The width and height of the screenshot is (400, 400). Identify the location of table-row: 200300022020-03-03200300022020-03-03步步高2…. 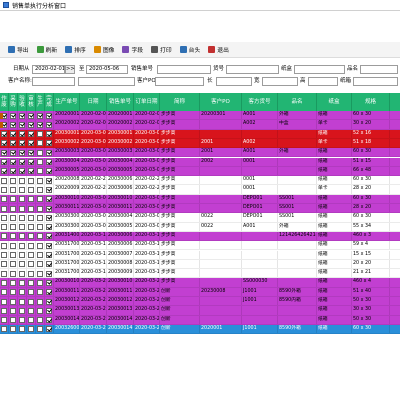
(200, 143).